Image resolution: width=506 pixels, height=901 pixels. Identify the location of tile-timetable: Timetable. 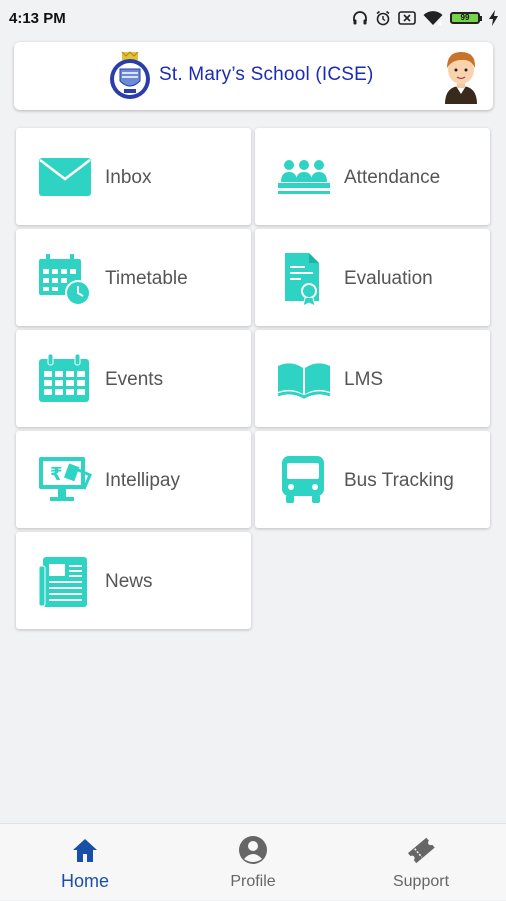
(133, 277).